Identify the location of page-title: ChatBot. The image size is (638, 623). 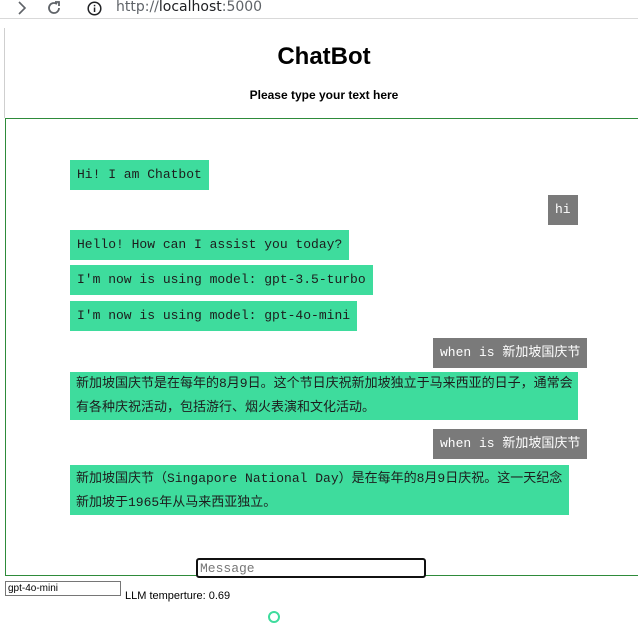
(324, 56).